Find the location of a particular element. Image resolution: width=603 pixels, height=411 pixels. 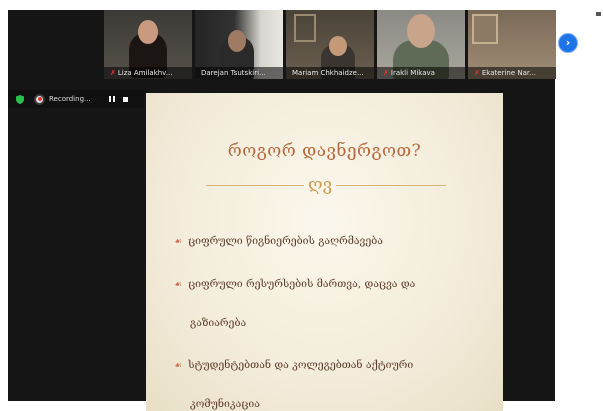

participant-name: ✗ Irakli Mikava is located at coordinates (421, 73).